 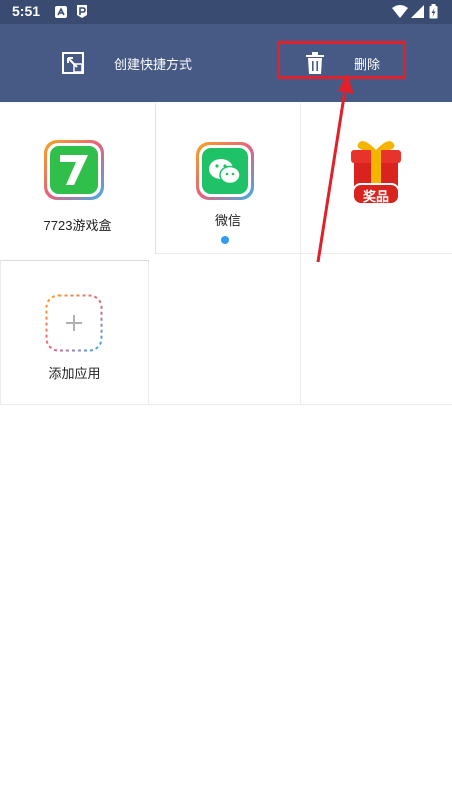 I want to click on annotation-arrow, so click(x=335, y=168).